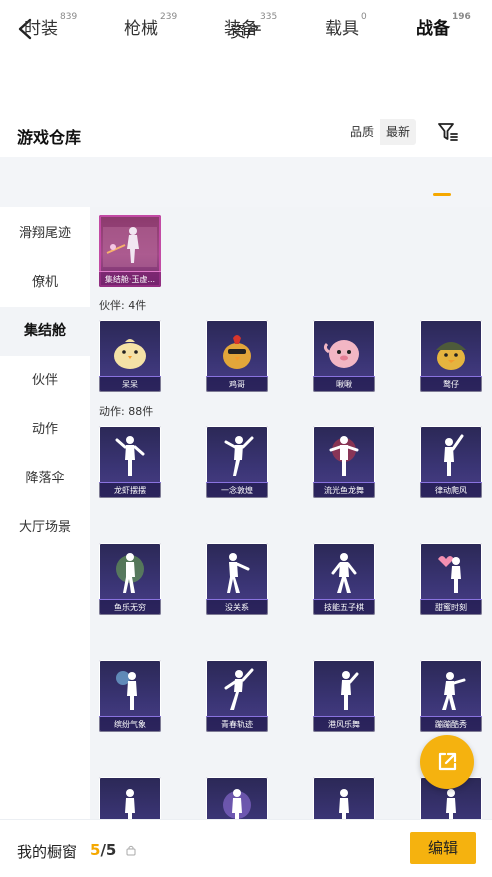  What do you see at coordinates (246, 132) in the screenshot?
I see `warehouse-header: 游戏仓库` at bounding box center [246, 132].